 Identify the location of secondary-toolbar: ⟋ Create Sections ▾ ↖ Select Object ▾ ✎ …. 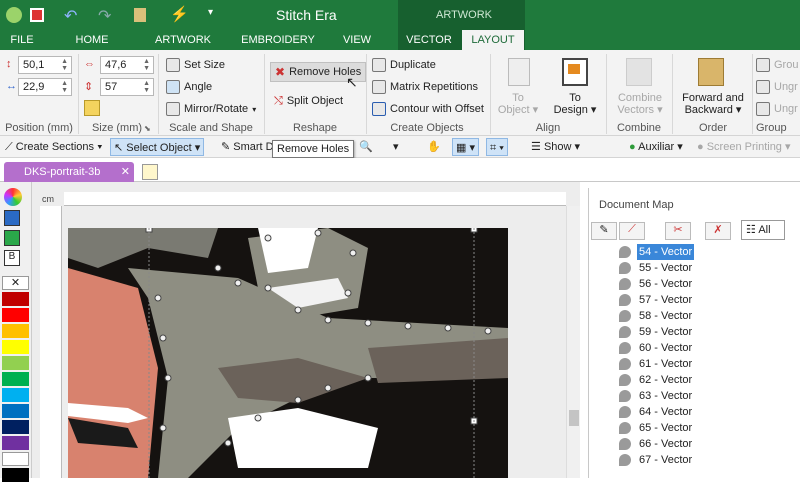
(400, 147).